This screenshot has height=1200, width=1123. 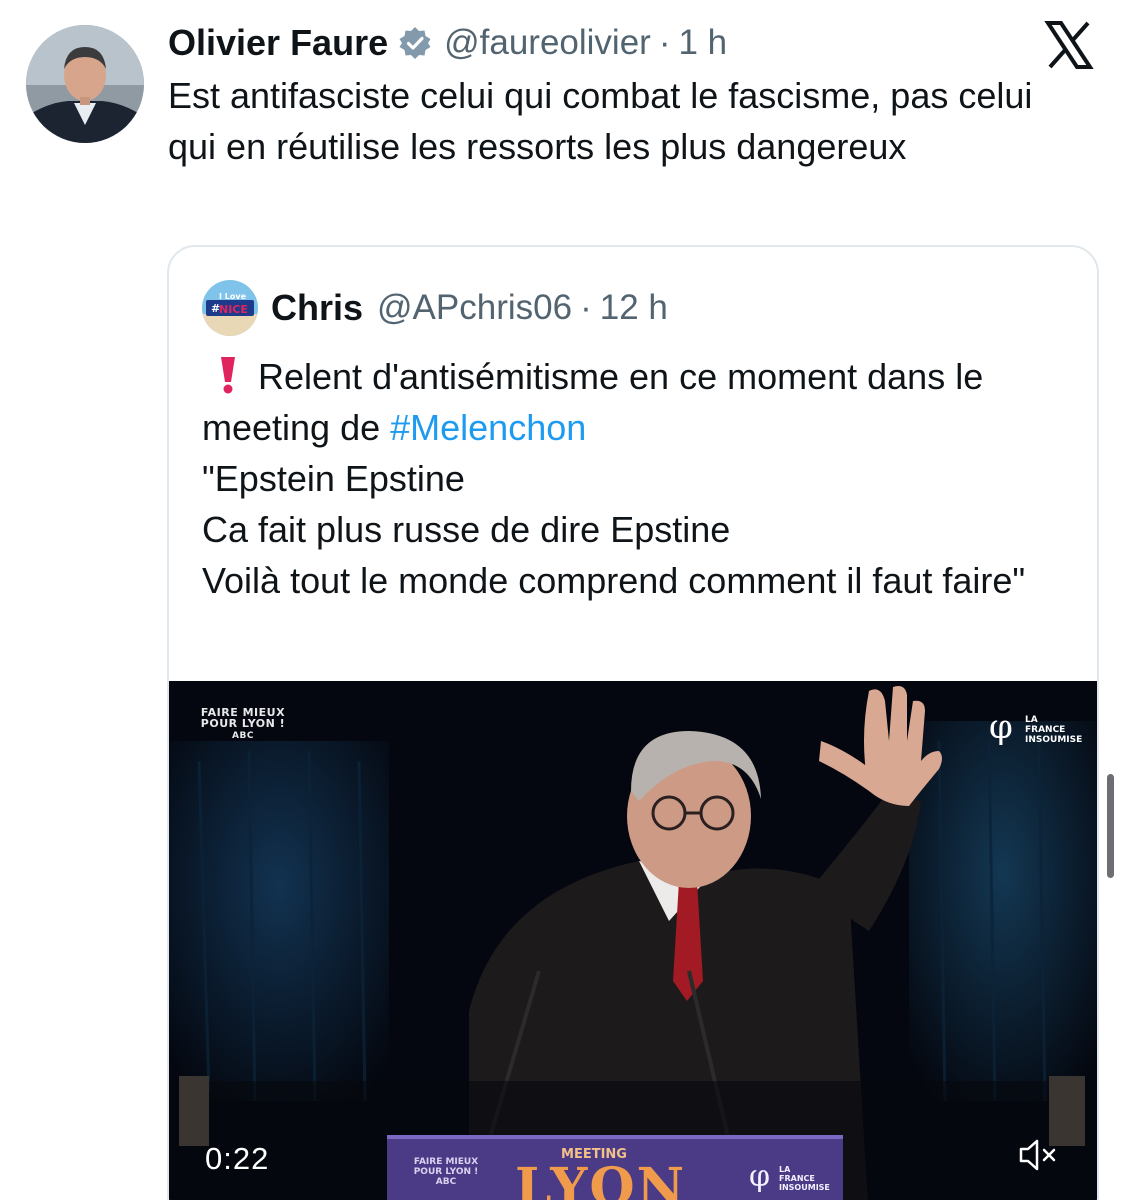 I want to click on scrollbar-thumb, so click(x=1110, y=826).